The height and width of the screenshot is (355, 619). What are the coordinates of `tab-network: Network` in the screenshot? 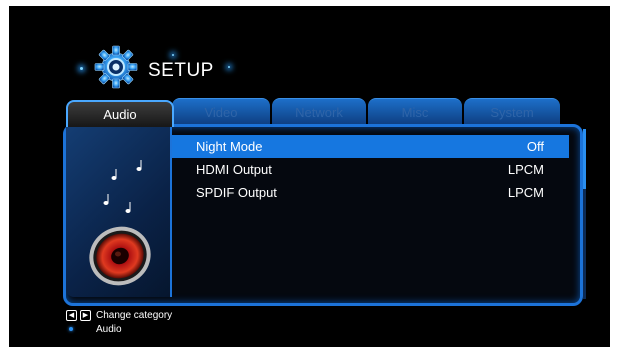 It's located at (319, 111).